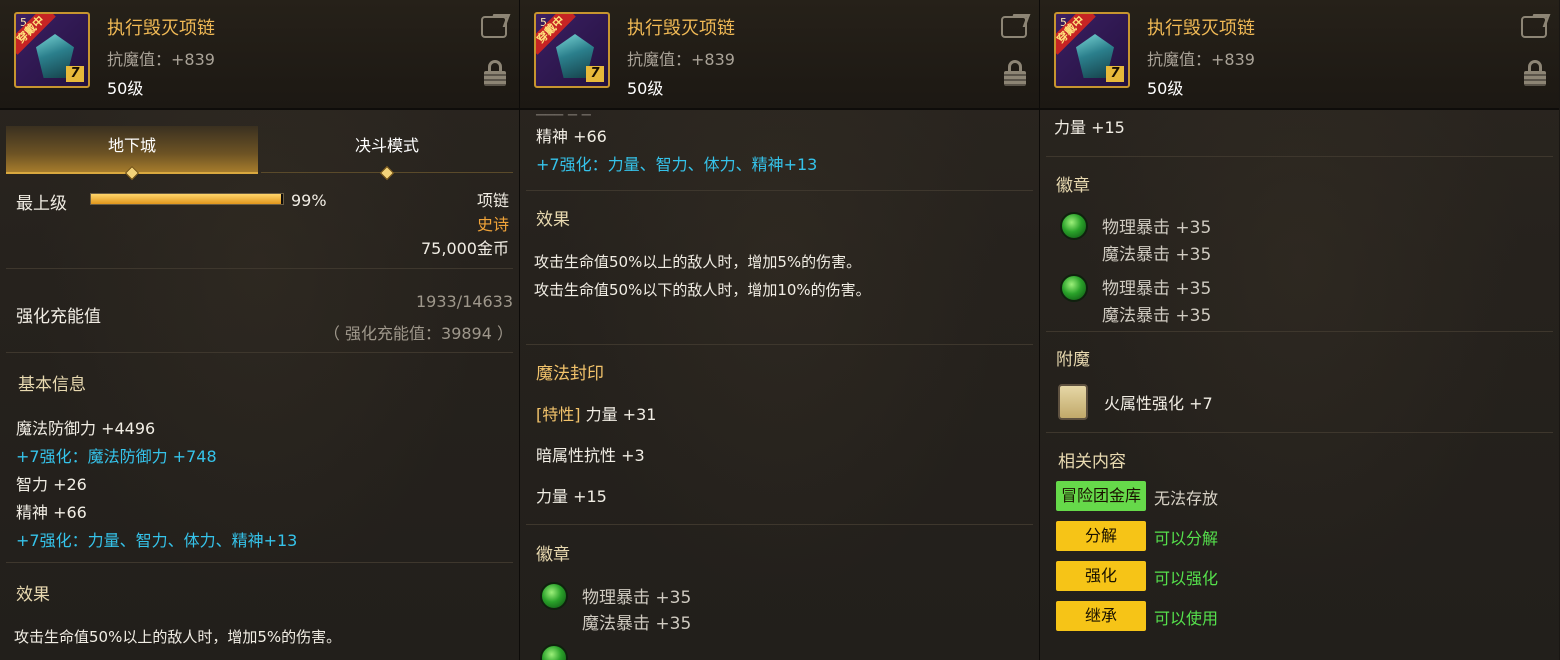  I want to click on stat-line: 精神 +66, so click(571, 136).